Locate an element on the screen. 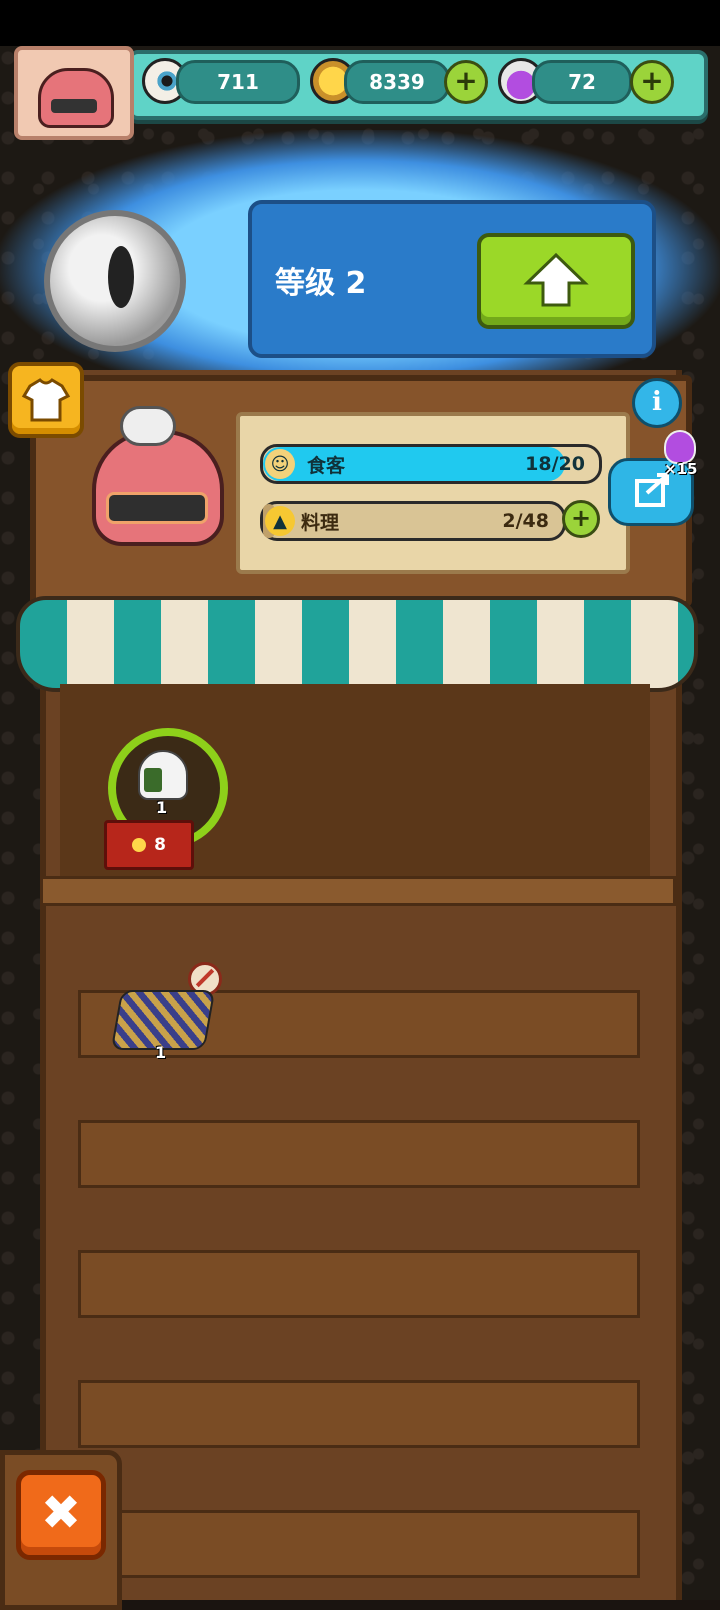  dish-slot-rug is located at coordinates (163, 1020).